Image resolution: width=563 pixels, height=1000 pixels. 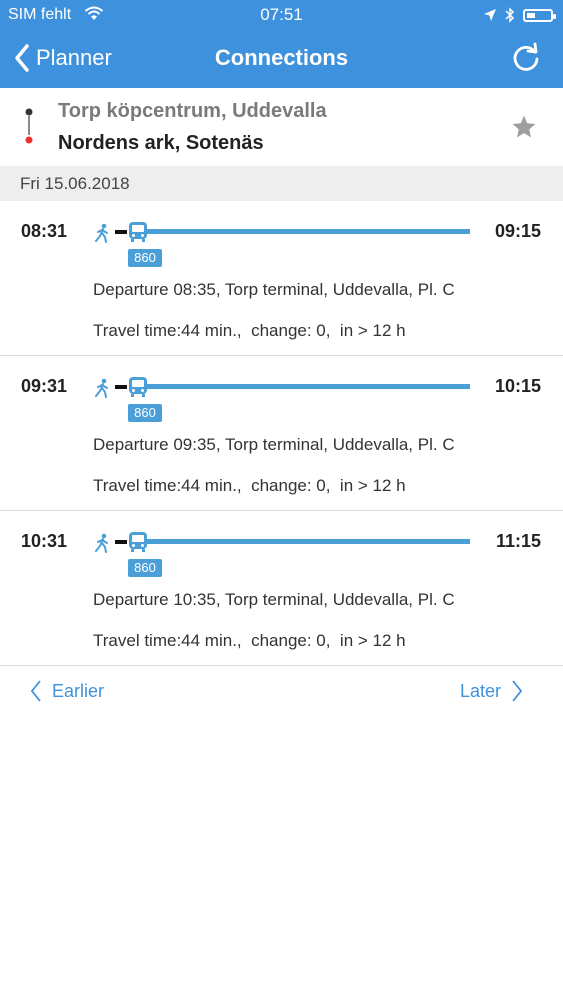 I want to click on date-header: Fri 15.06.2018, so click(x=281, y=183).